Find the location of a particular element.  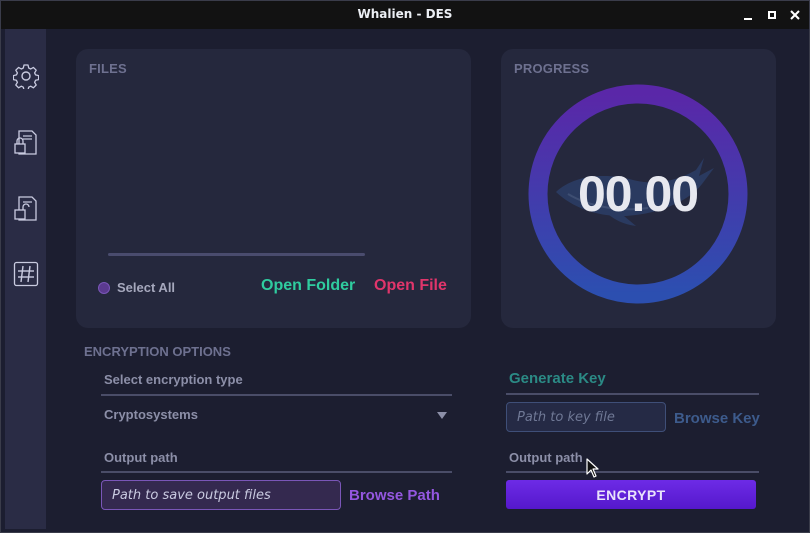

decrypt-document-icon is located at coordinates (25, 208).